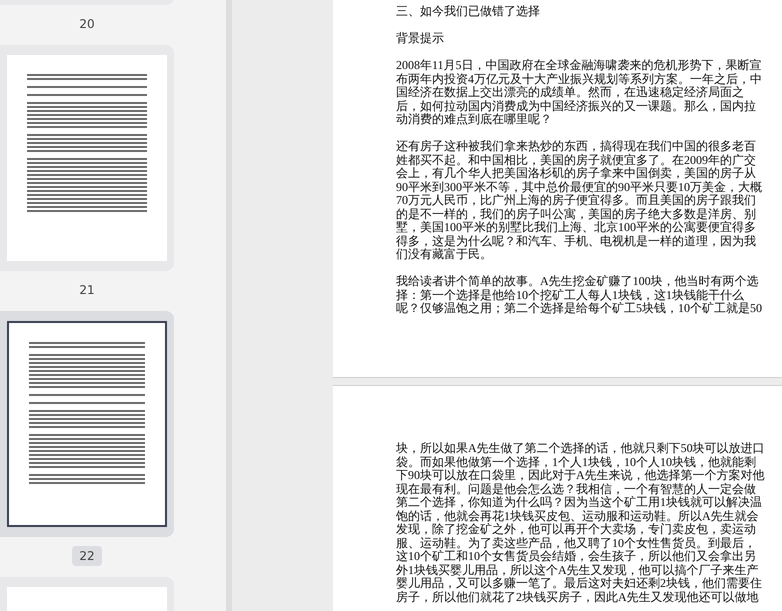  I want to click on page-number: 22, so click(87, 556).